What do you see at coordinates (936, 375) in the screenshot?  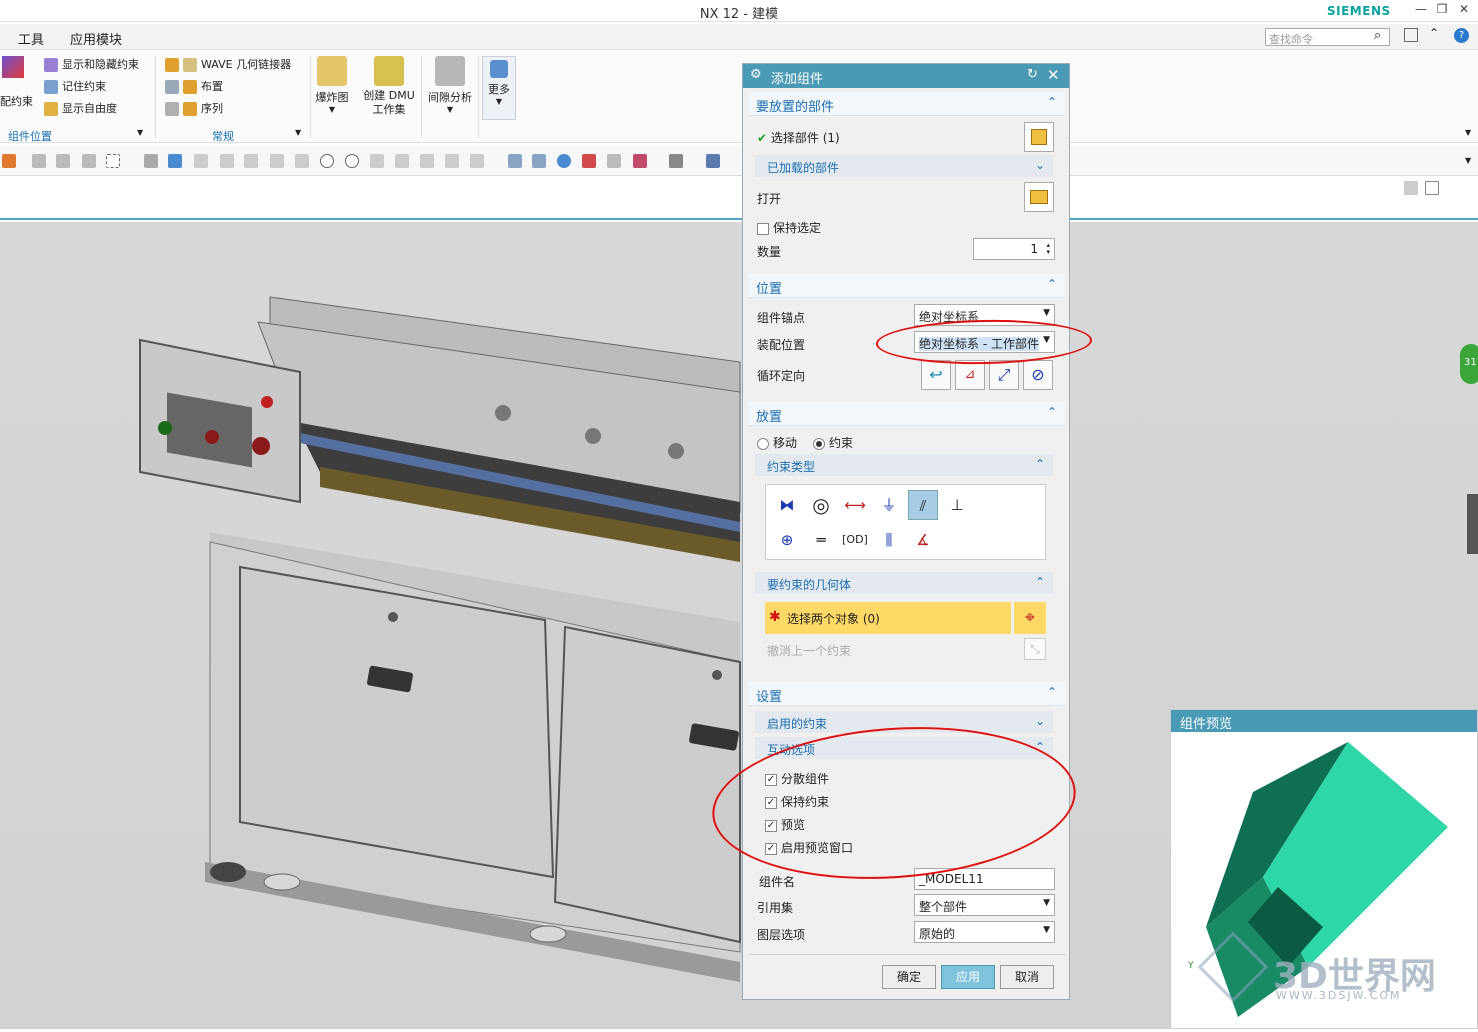 I see `reverse-orientation-icon: ↩` at bounding box center [936, 375].